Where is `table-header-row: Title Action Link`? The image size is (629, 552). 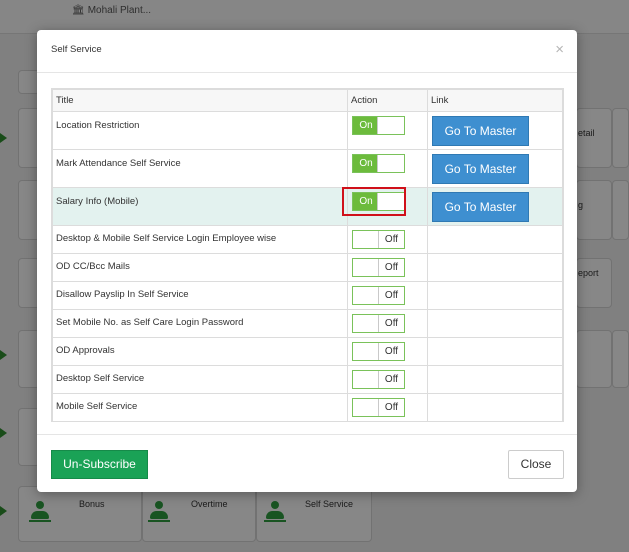 table-header-row: Title Action Link is located at coordinates (307, 100).